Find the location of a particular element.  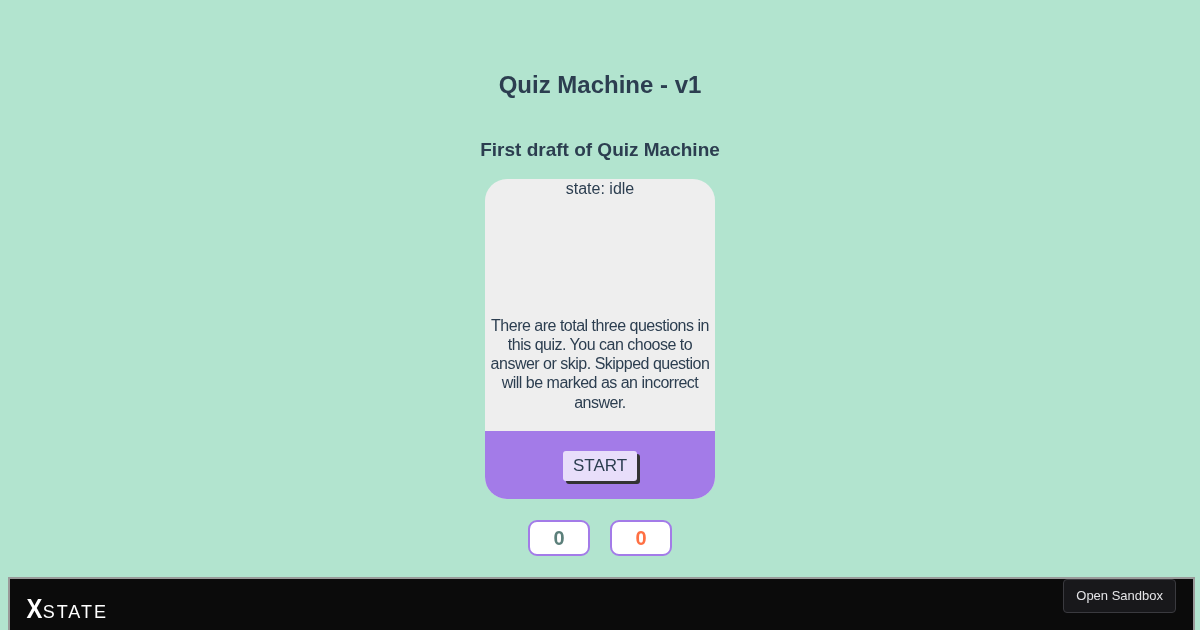

quiz-description: There are total three questions in this quiz. You can choose to answer or skip. Skipped question will be marked as an incorrect answer. is located at coordinates (600, 363).